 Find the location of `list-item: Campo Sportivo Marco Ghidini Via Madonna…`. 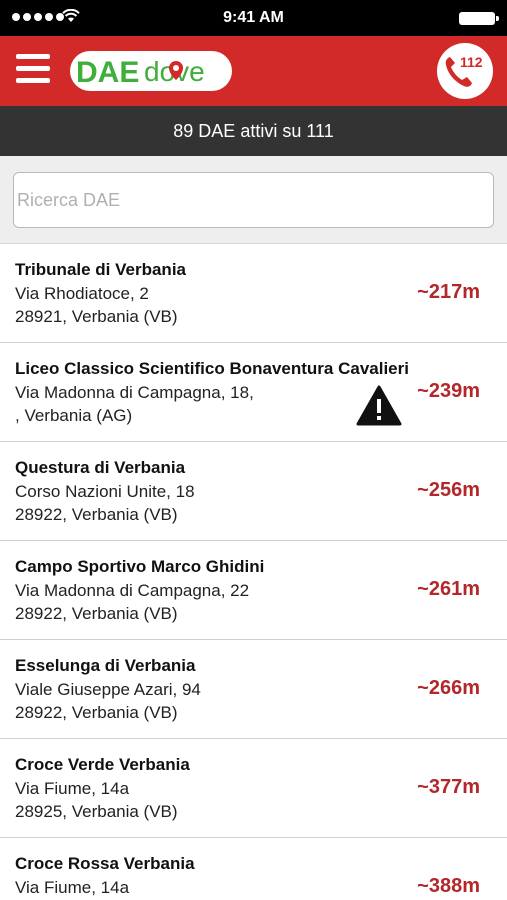

list-item: Campo Sportivo Marco Ghidini Via Madonna… is located at coordinates (253, 590).